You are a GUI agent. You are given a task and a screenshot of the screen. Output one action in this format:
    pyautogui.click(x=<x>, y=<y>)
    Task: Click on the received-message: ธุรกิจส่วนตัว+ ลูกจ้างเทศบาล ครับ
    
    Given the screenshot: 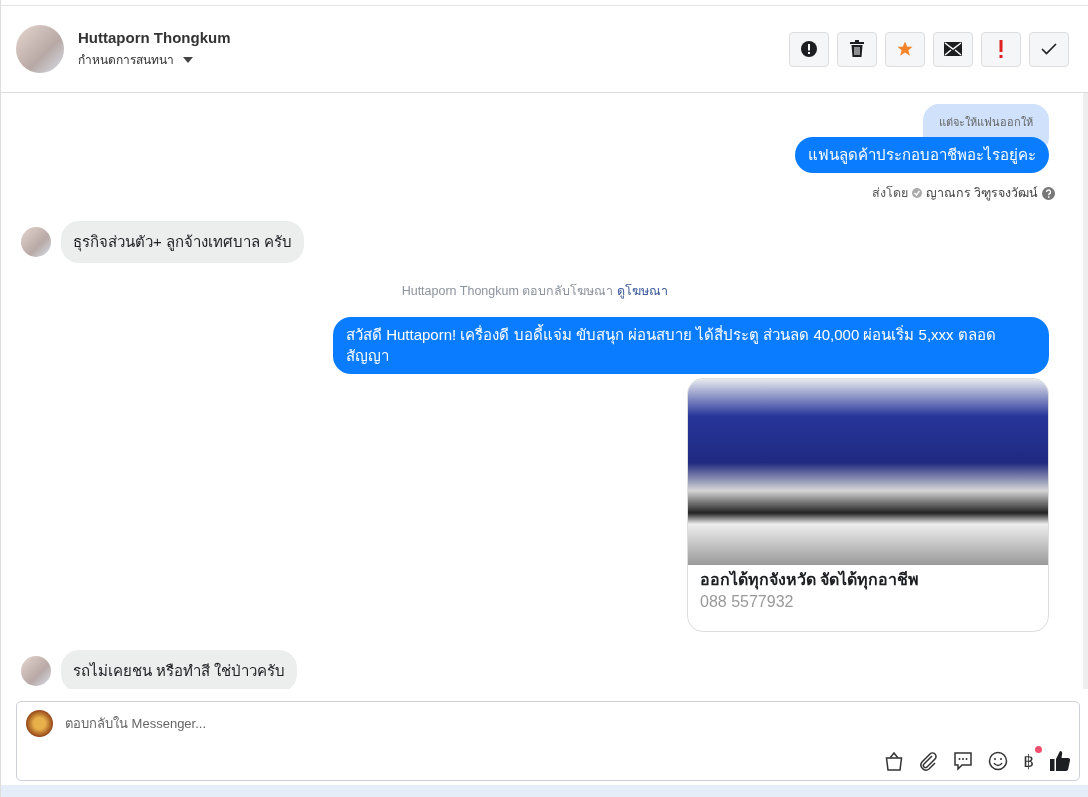 What is the action you would take?
    pyautogui.click(x=183, y=242)
    